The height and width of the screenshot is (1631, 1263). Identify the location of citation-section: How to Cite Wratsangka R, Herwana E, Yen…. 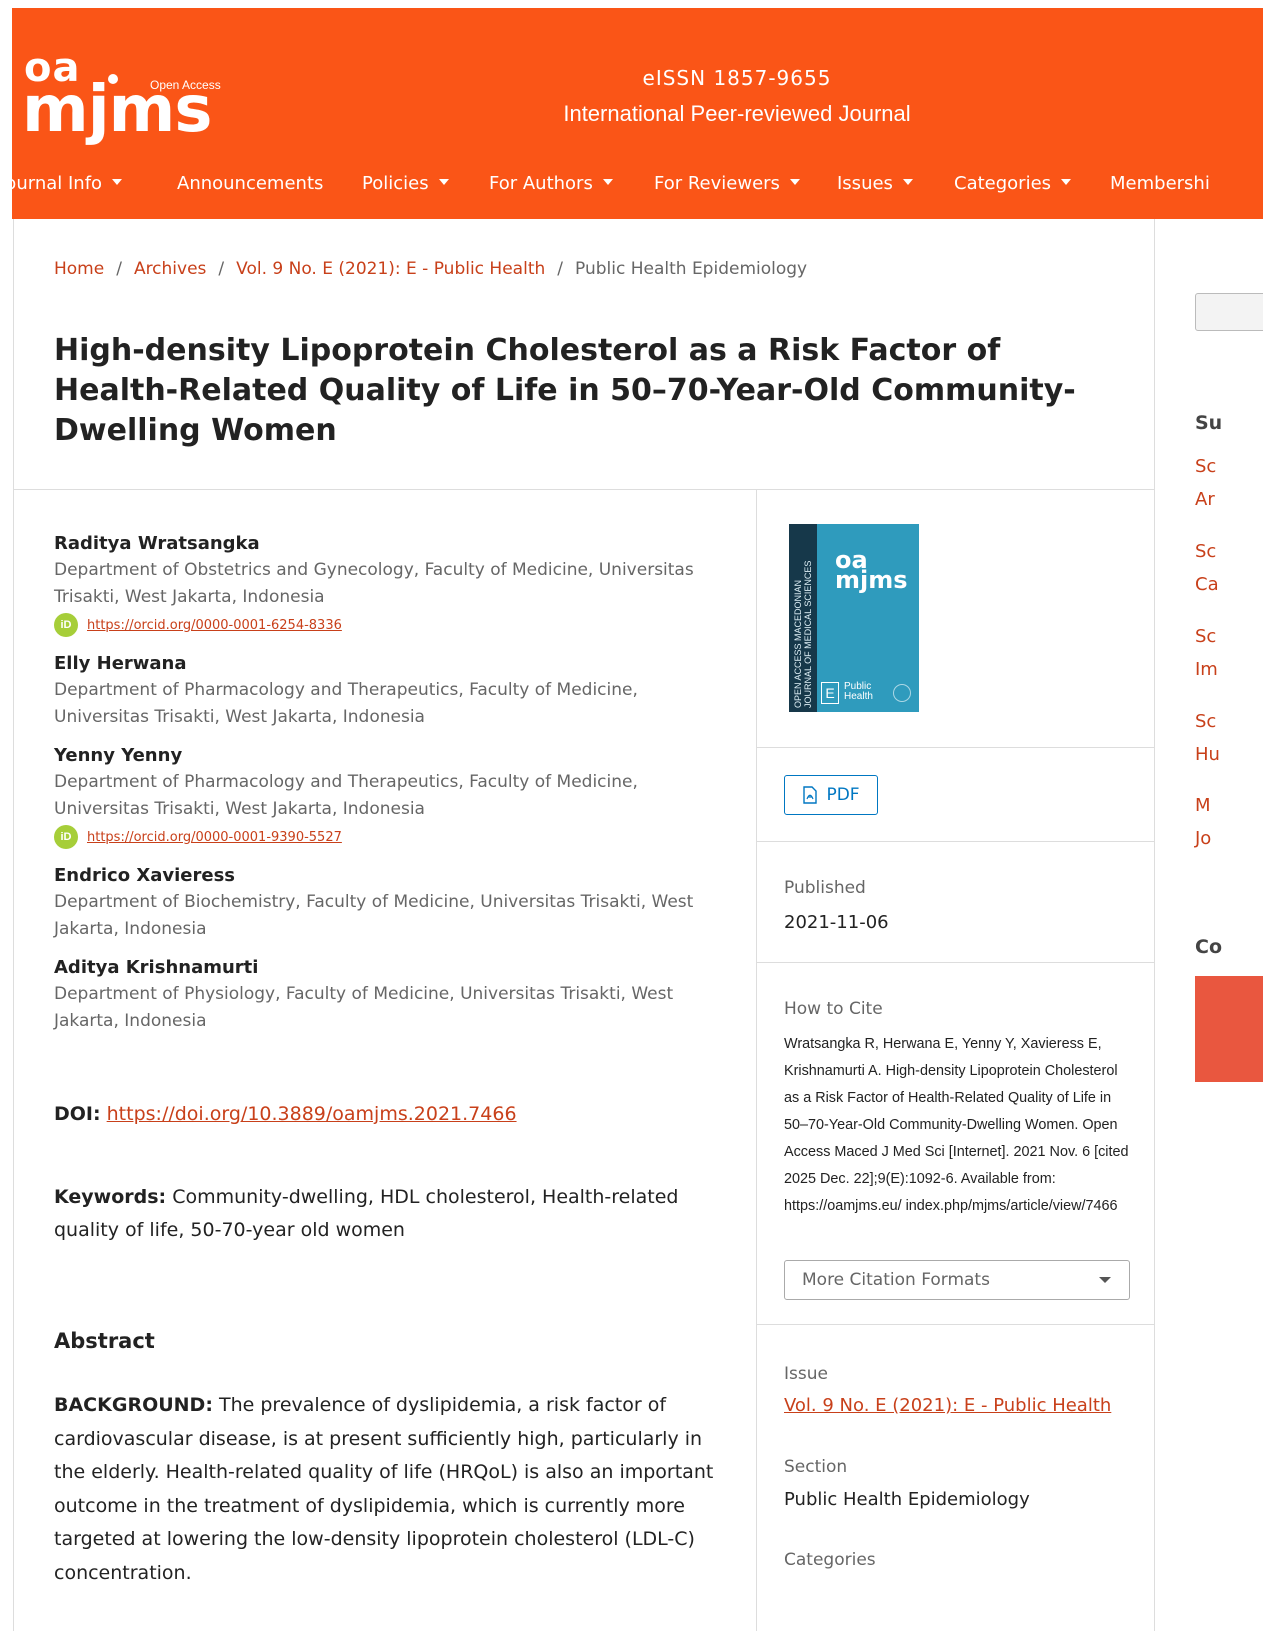
(955, 1144).